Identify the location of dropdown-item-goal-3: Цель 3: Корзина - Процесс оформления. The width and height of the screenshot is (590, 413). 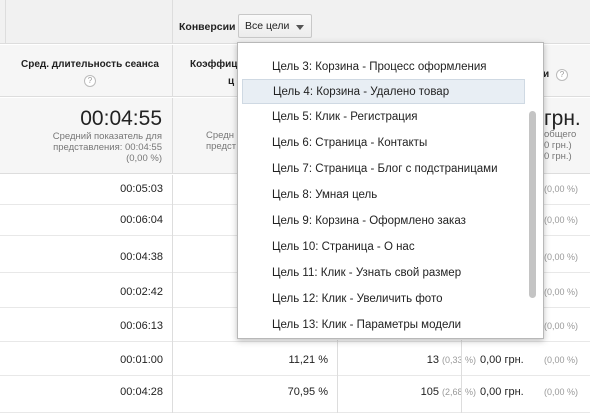
(383, 67).